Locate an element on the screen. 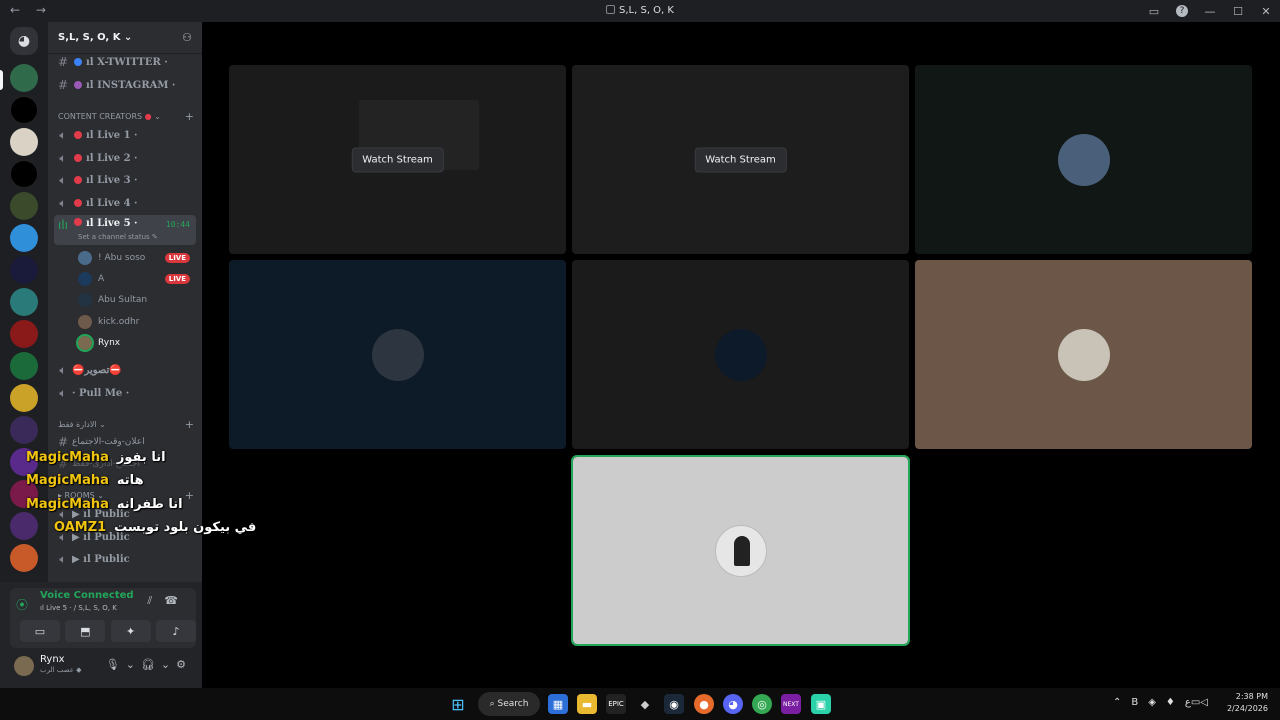 This screenshot has height=720, width=1280. start-icon: ⊞ is located at coordinates (458, 704).